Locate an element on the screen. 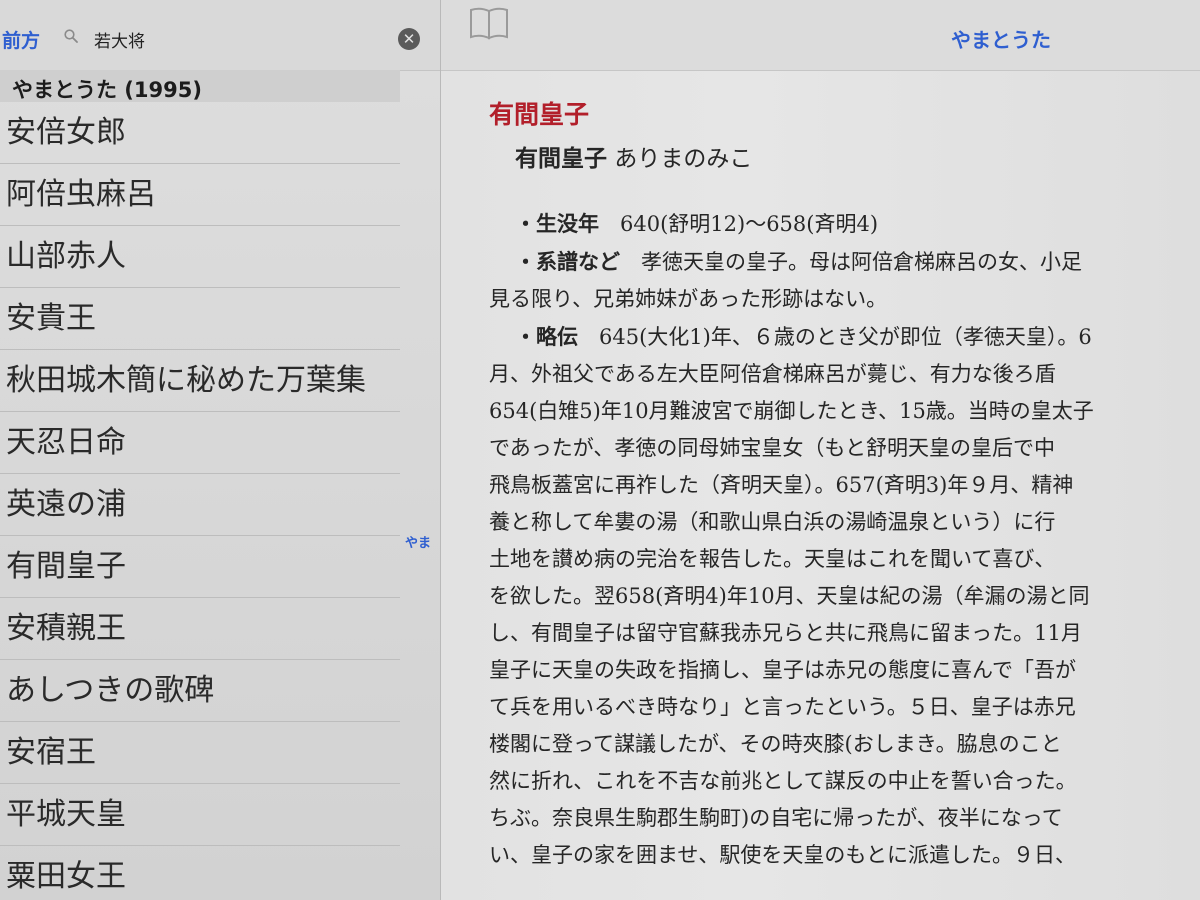 Image resolution: width=1200 pixels, height=900 pixels. search-input is located at coordinates (239, 39).